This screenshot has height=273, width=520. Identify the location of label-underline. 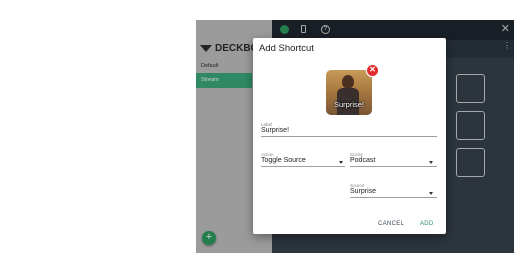
(349, 136).